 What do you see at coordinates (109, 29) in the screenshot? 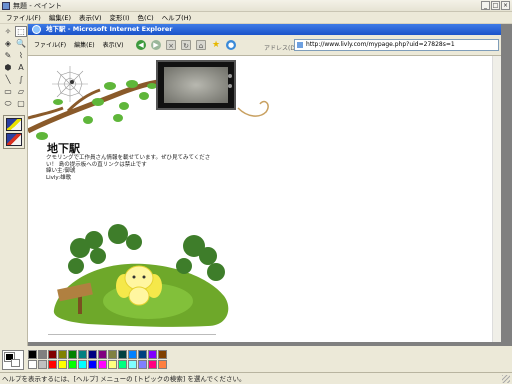
I see `ie-title: 地下駅 - Microsoft Internet Explorer` at bounding box center [109, 29].